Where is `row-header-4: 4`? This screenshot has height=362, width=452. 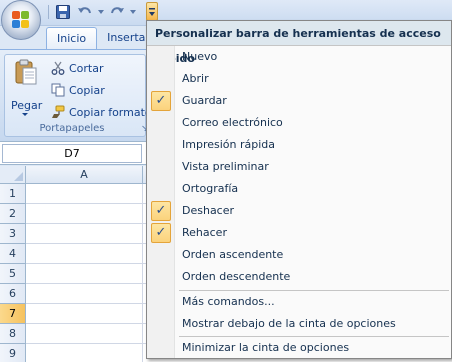
row-header-4: 4 is located at coordinates (13, 254).